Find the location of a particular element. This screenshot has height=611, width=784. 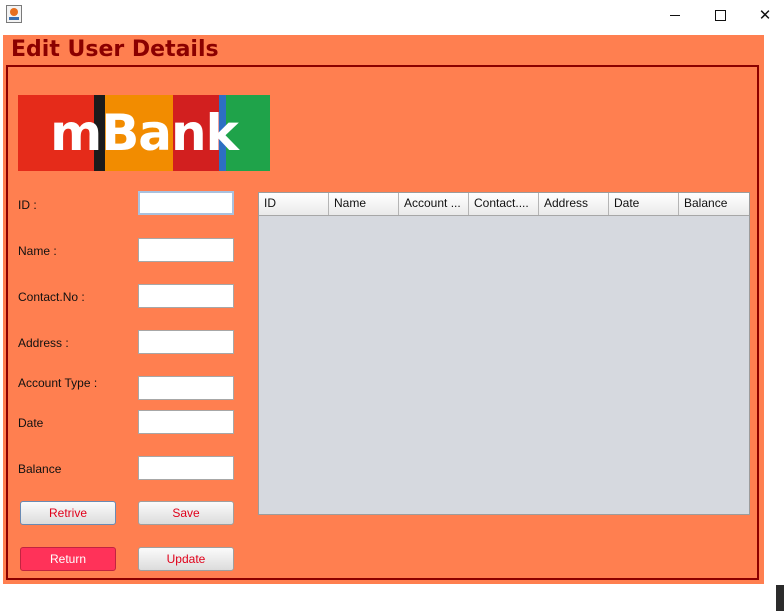

balance-label: Balance is located at coordinates (40, 469).